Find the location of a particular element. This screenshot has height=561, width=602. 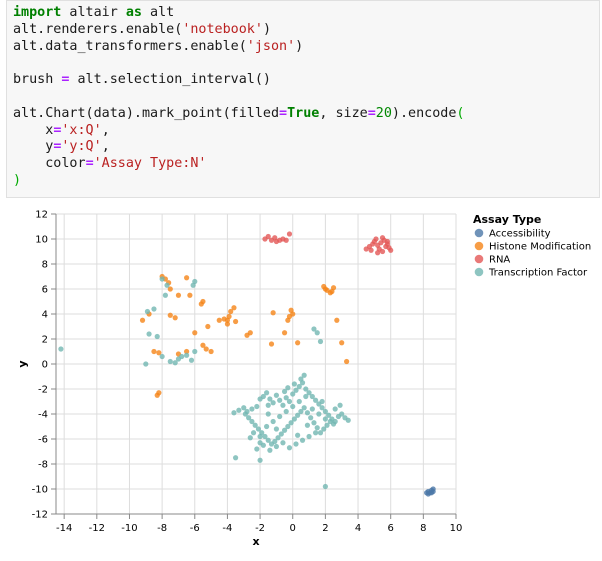

y-tick-label: -10 is located at coordinates (40, 490).